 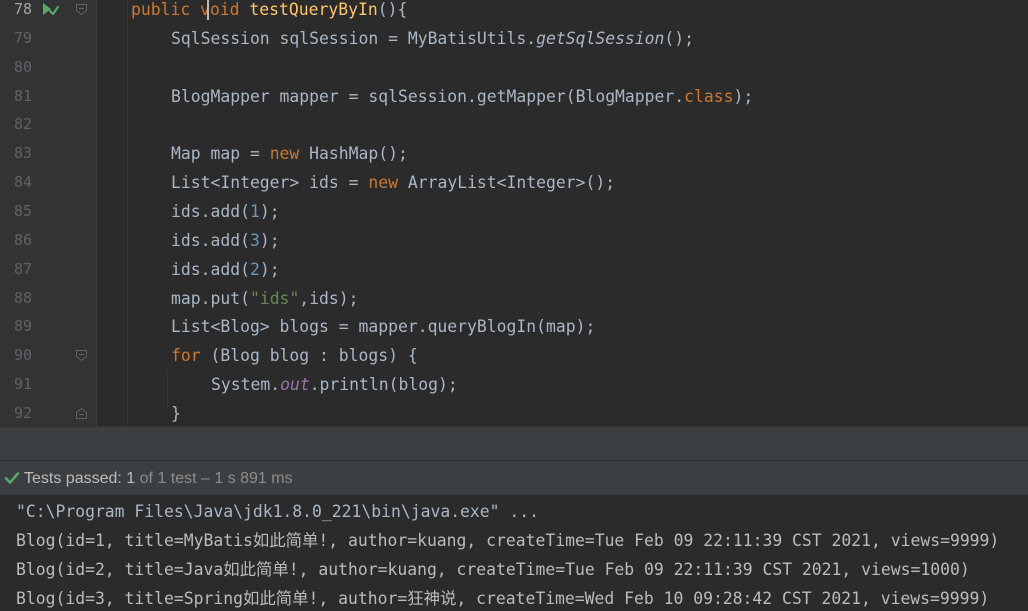 I want to click on text-caret, so click(x=208, y=10).